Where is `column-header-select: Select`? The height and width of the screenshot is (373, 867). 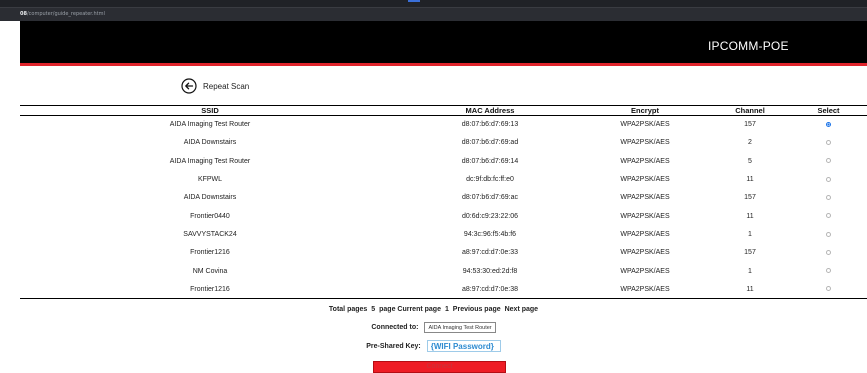 column-header-select: Select is located at coordinates (828, 110).